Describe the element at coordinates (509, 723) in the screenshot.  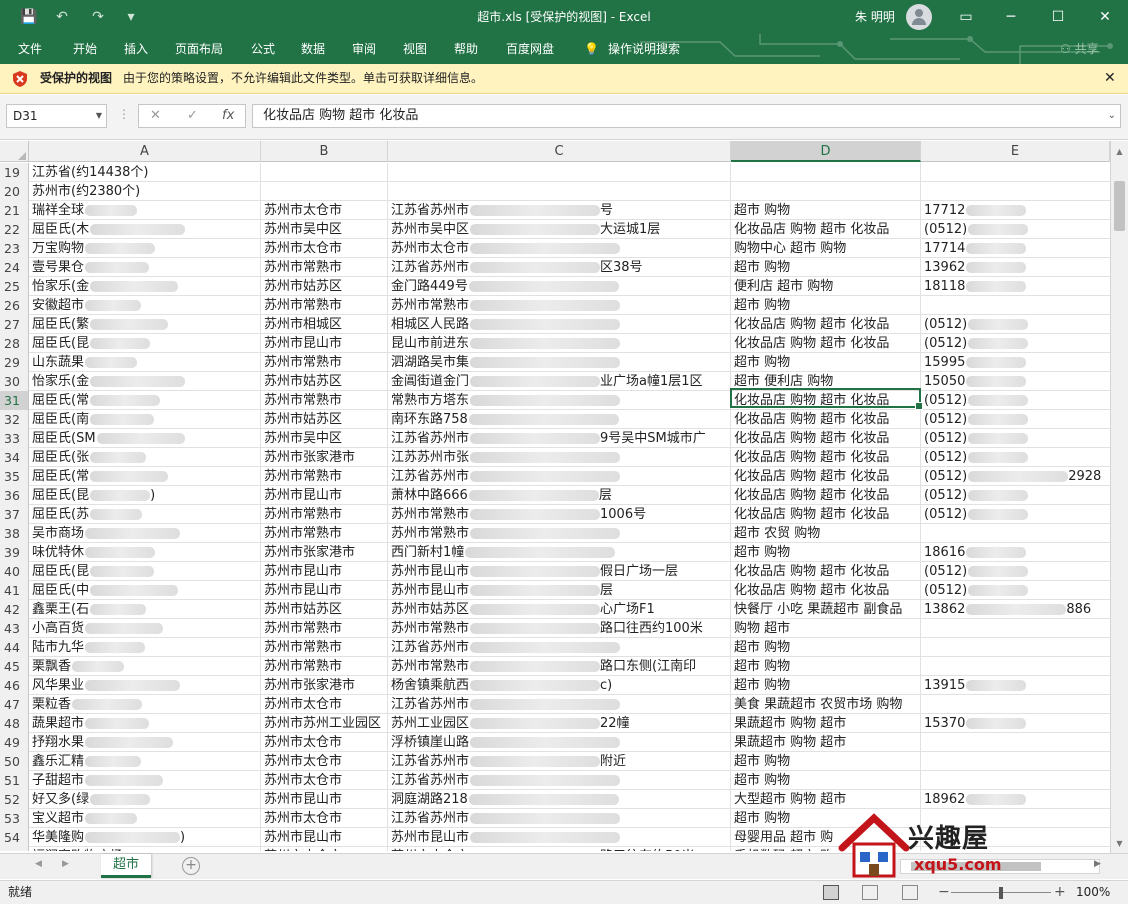
I see `cell-c: 苏州工业园区 22幢` at that location.